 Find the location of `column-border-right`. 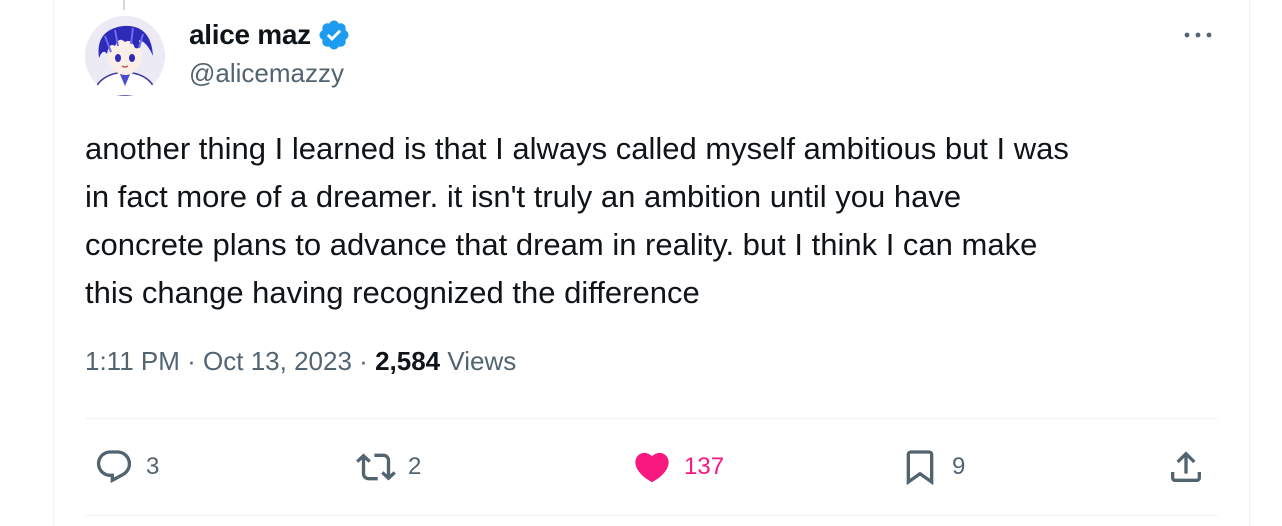

column-border-right is located at coordinates (1249, 263).